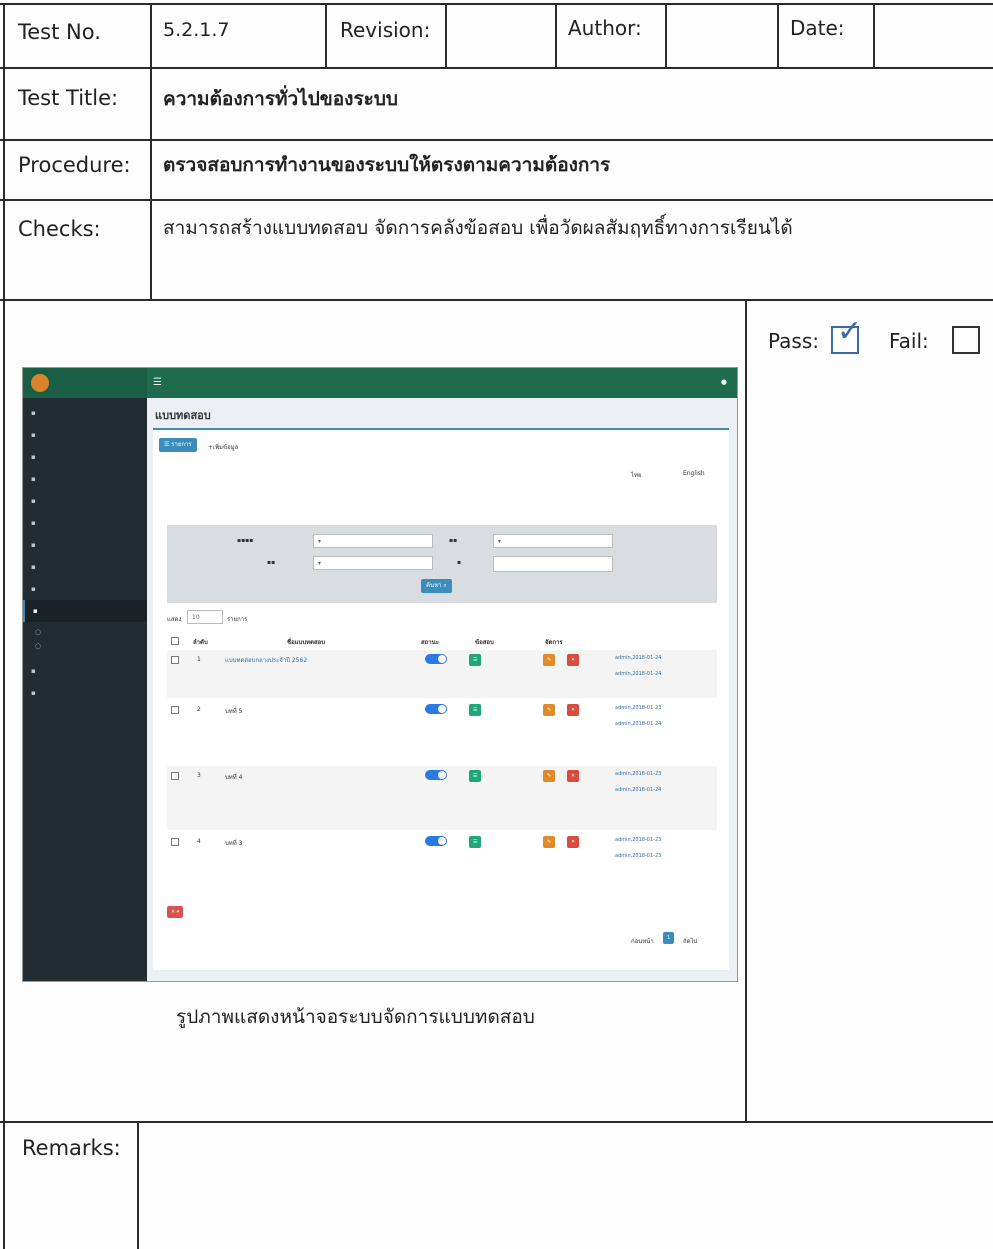 Image resolution: width=993 pixels, height=1249 pixels. What do you see at coordinates (199, 841) in the screenshot?
I see `row-no: 4` at bounding box center [199, 841].